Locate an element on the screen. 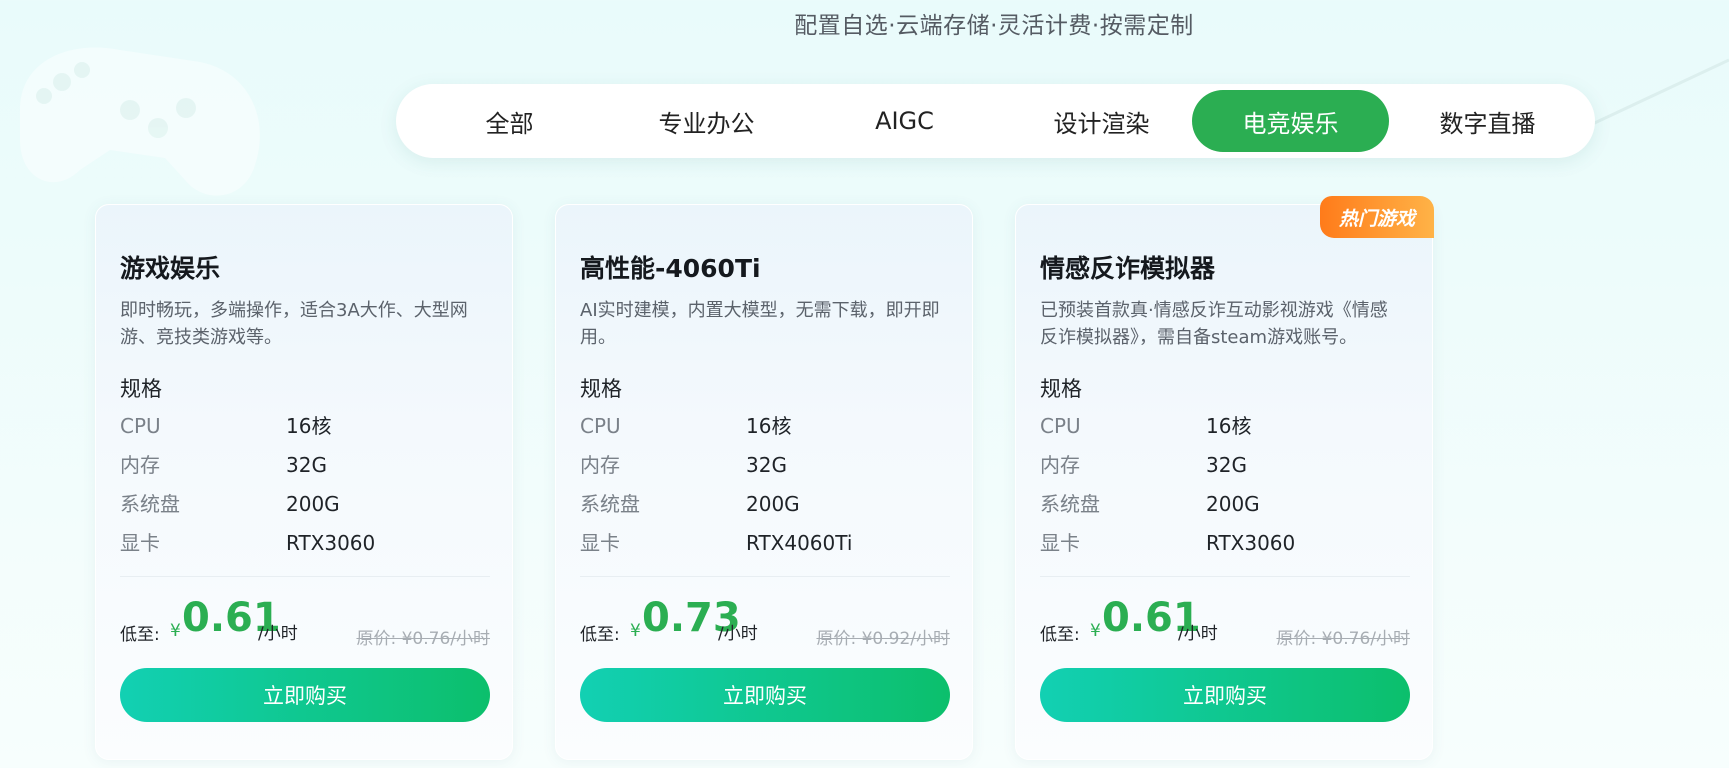  category-tabs: 全部 专业办公 AIGC 设计渲染 电竞娱乐 数字直播 is located at coordinates (995, 121).